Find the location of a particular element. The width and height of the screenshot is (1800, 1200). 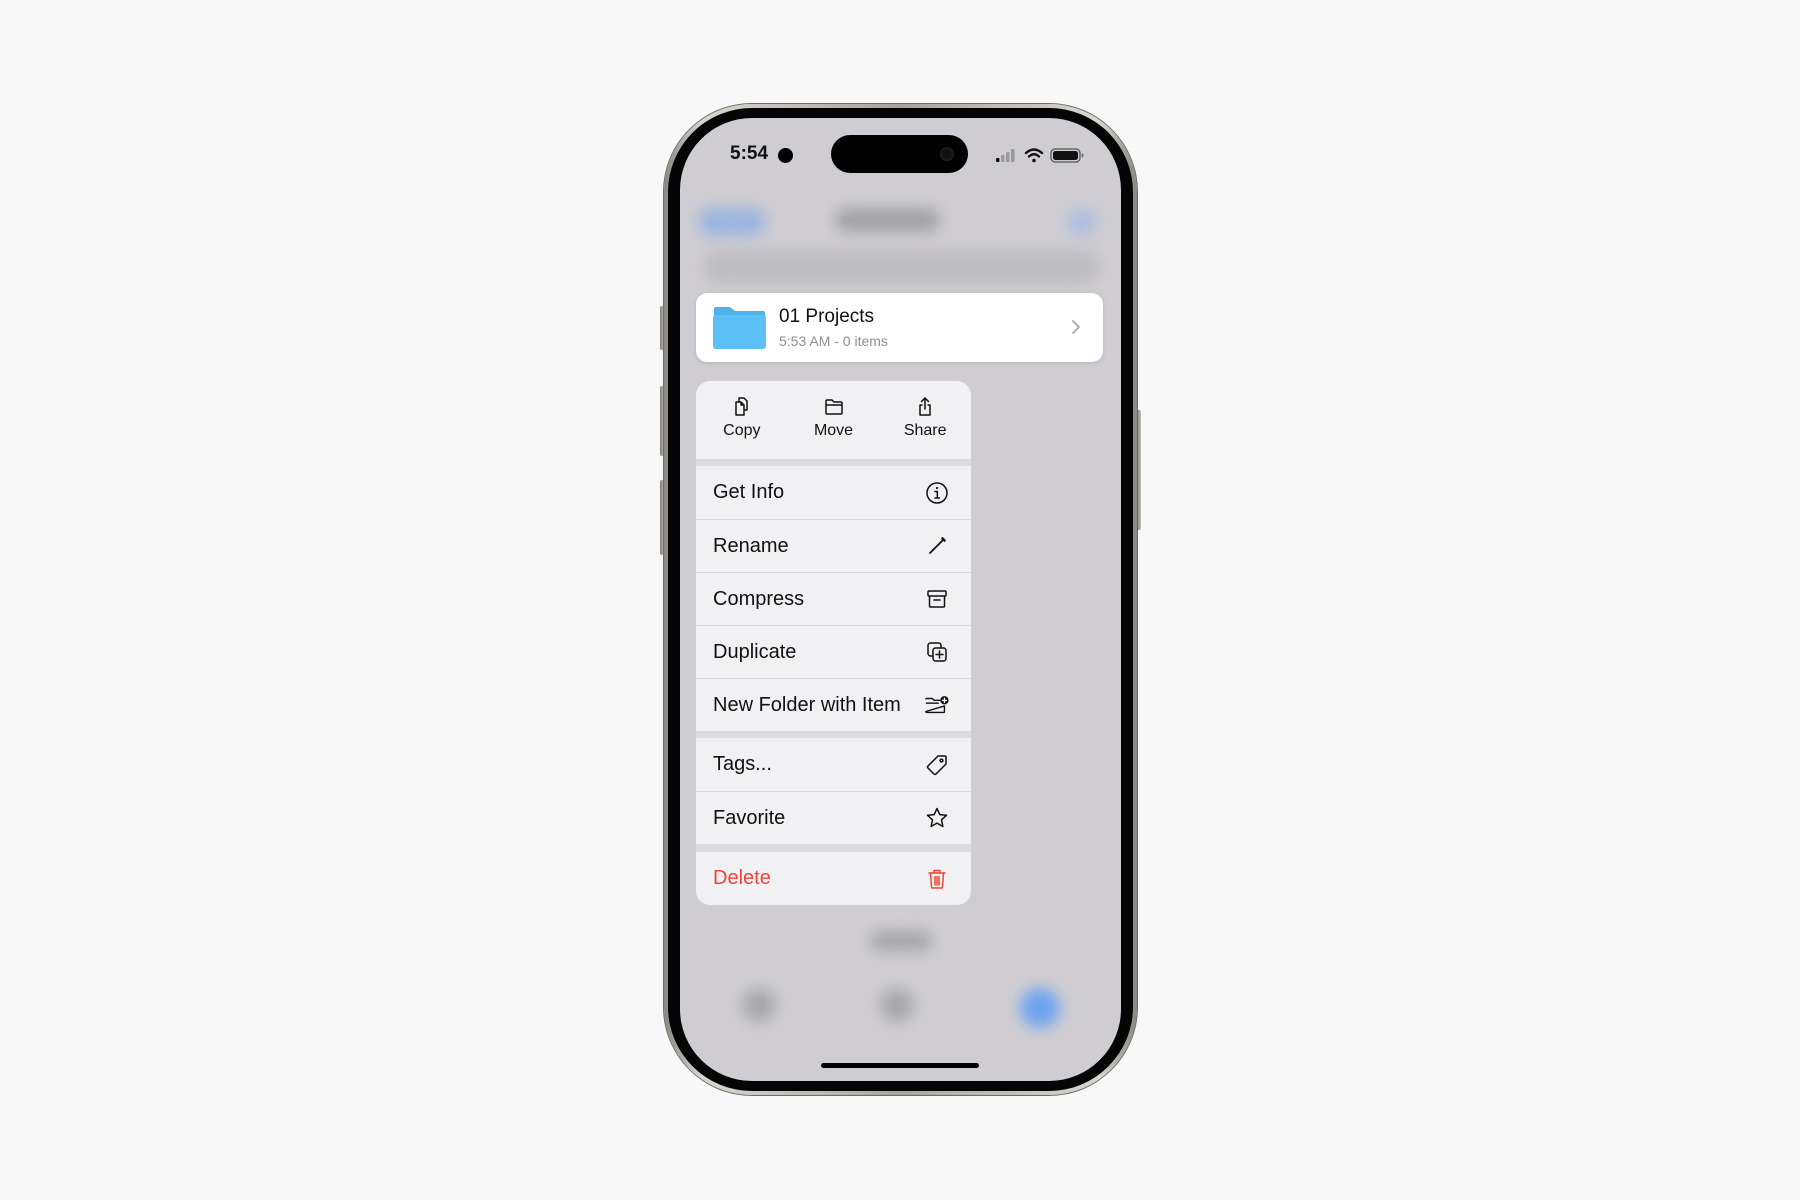

share-button: Share is located at coordinates (925, 420).